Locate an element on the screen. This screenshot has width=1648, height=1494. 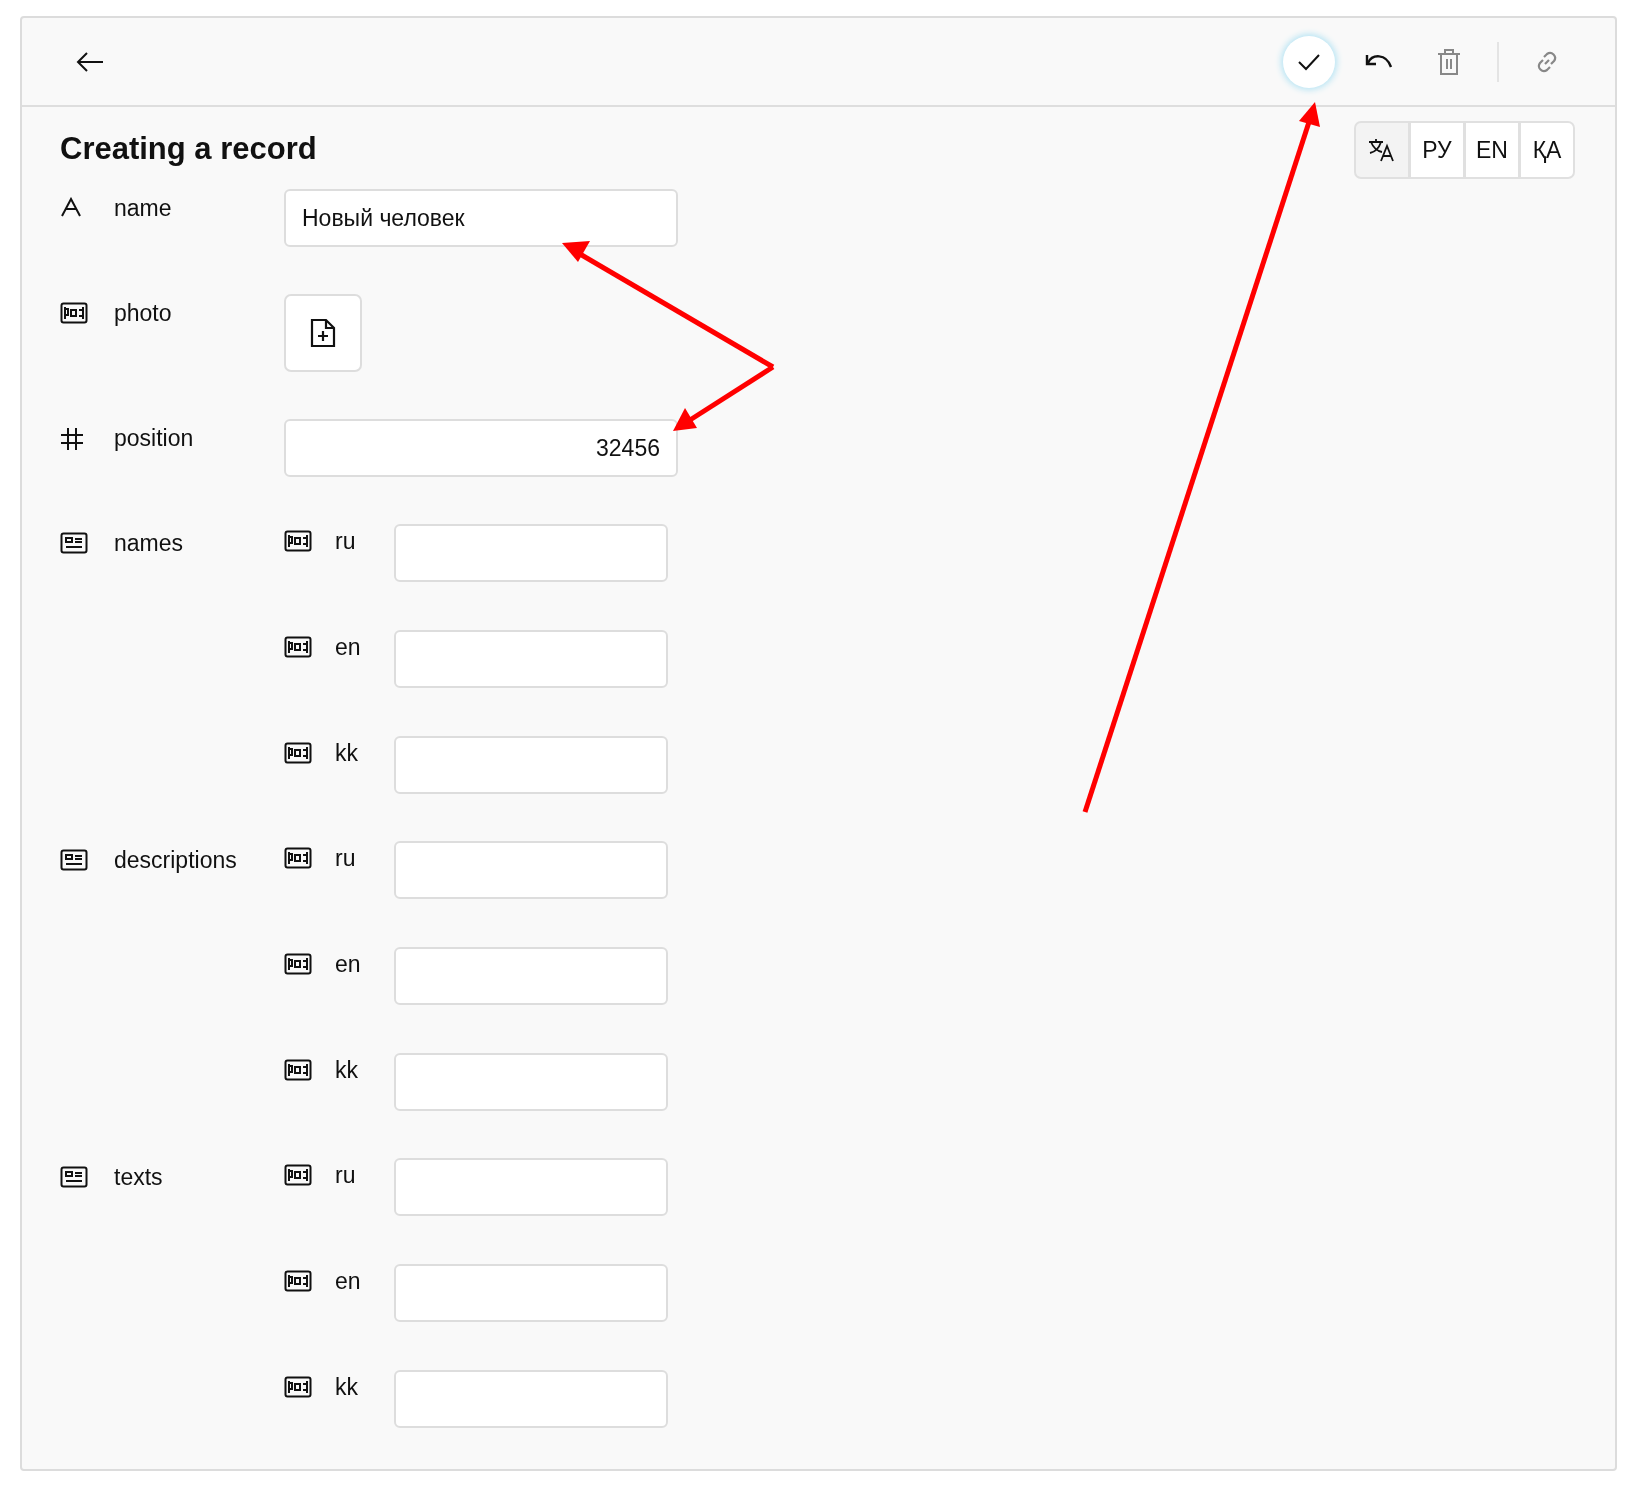
field-label: name is located at coordinates (143, 208).